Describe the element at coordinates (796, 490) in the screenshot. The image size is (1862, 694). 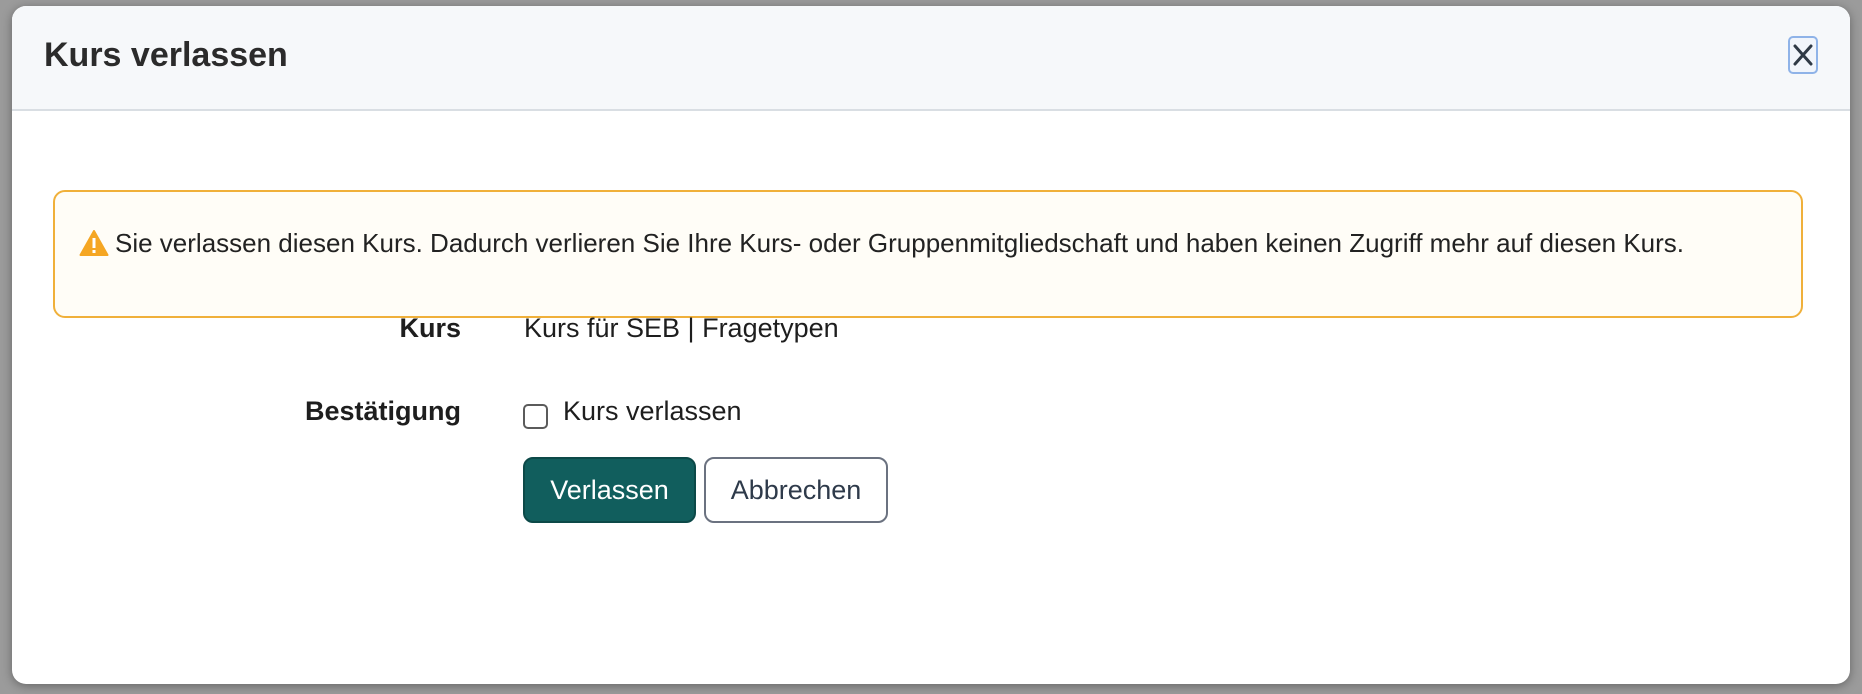
I see `cancel-button: Abbrechen` at that location.